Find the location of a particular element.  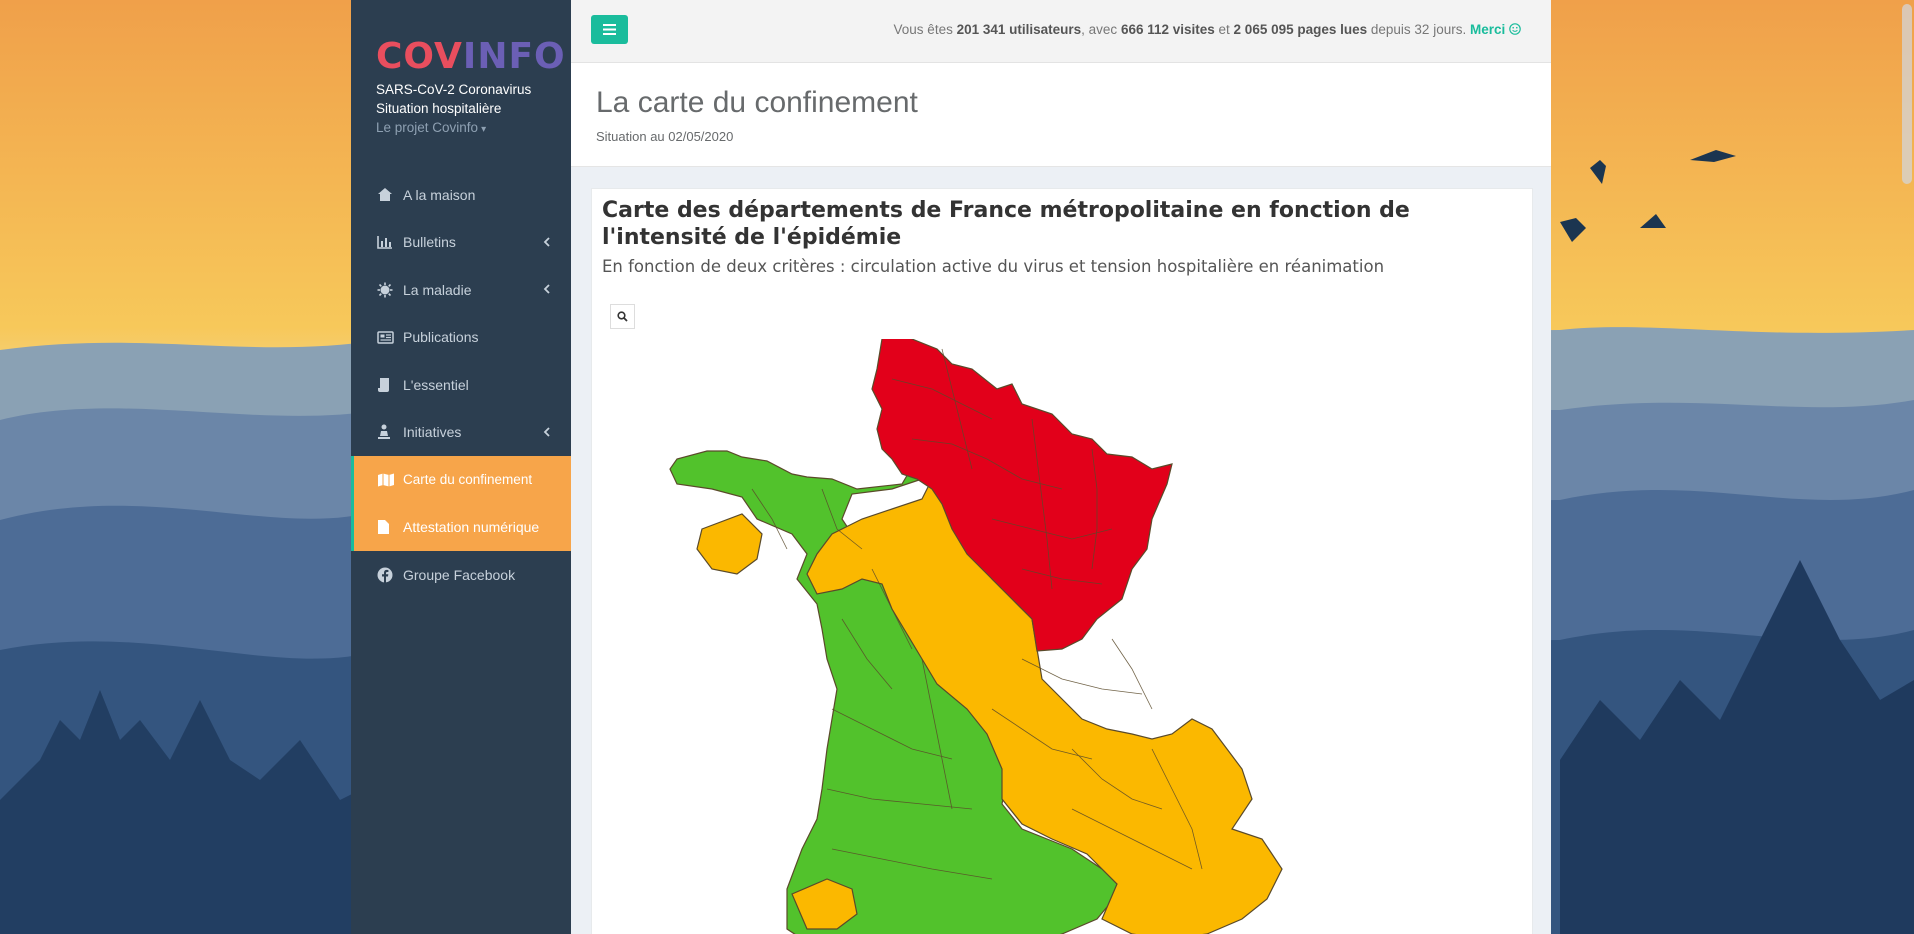

search-icon is located at coordinates (622, 316).